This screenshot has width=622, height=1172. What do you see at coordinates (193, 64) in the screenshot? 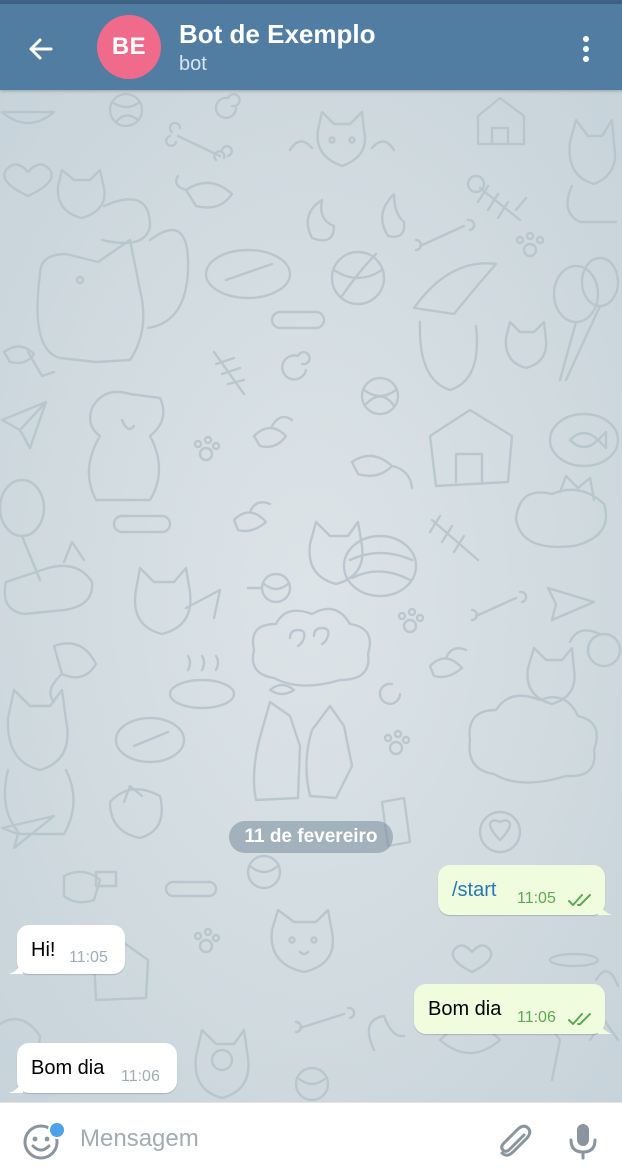
I see `chat-subtitle: bot` at bounding box center [193, 64].